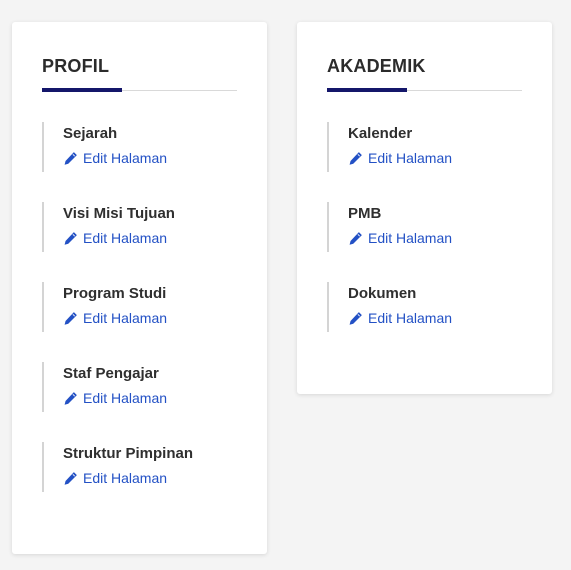 The image size is (571, 570). What do you see at coordinates (424, 147) in the screenshot?
I see `list-item-kalender: Kalender Edit Halaman` at bounding box center [424, 147].